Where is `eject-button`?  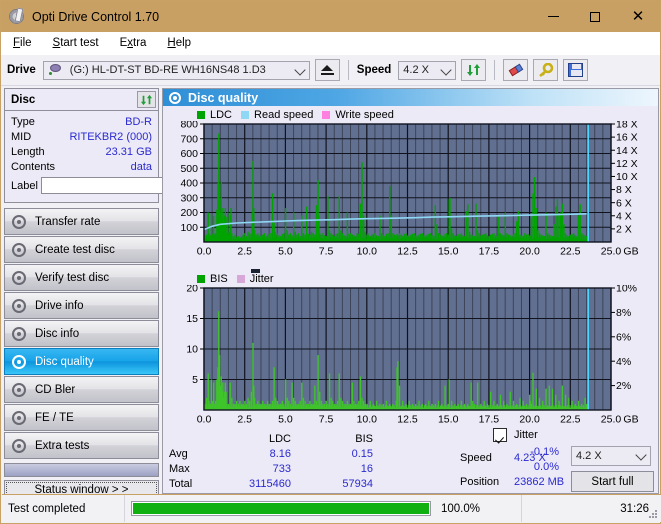 eject-button is located at coordinates (327, 70).